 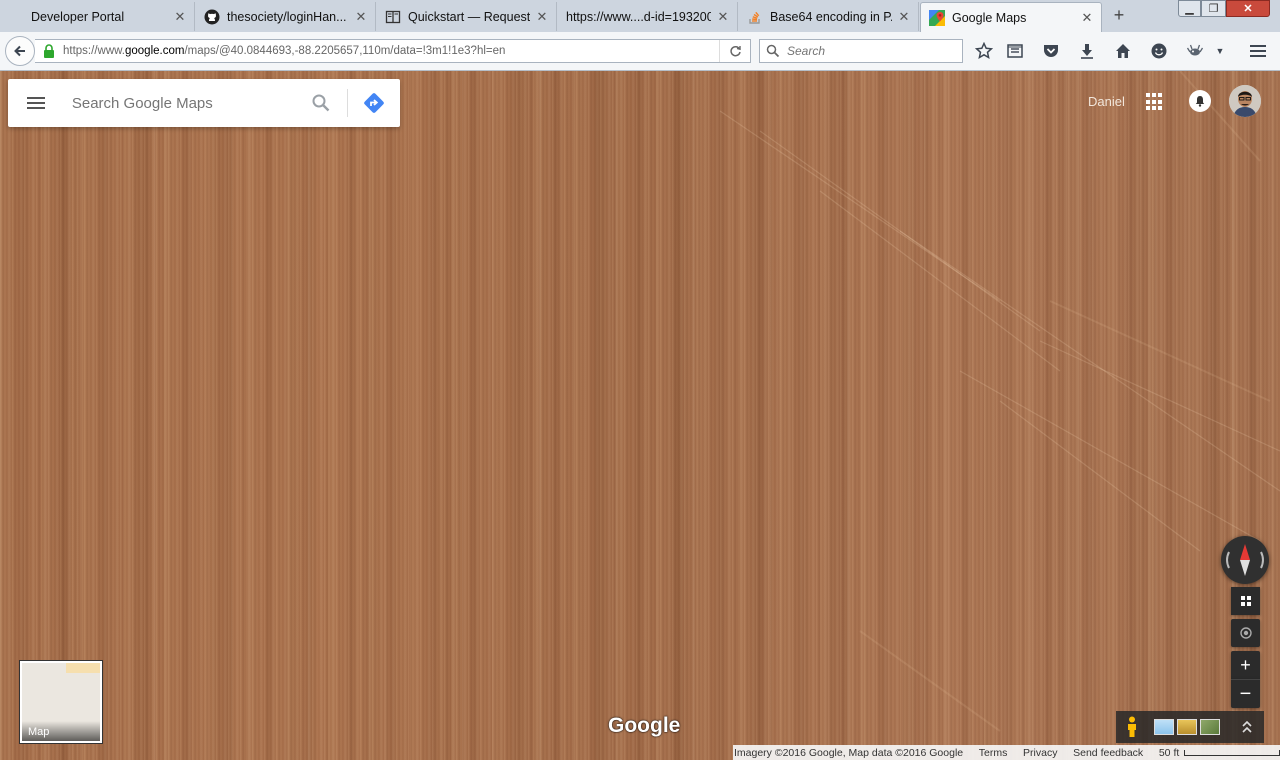 I want to click on maps-search-button, so click(x=321, y=103).